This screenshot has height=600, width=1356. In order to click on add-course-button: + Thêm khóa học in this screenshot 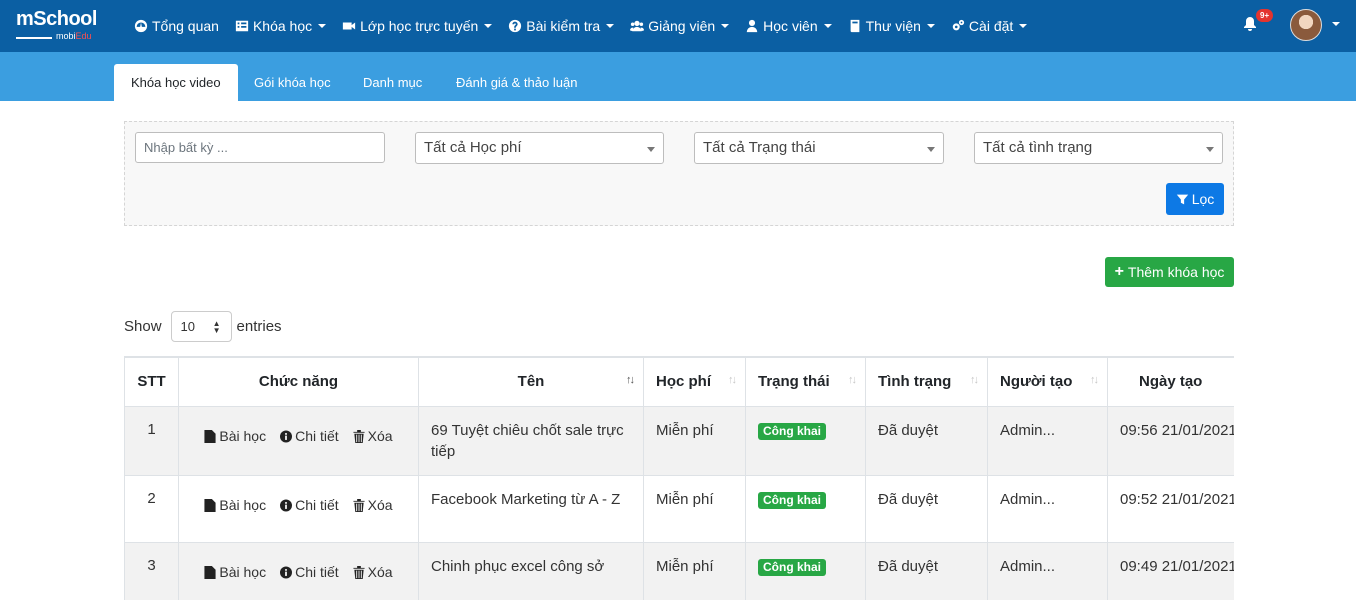, I will do `click(1169, 272)`.